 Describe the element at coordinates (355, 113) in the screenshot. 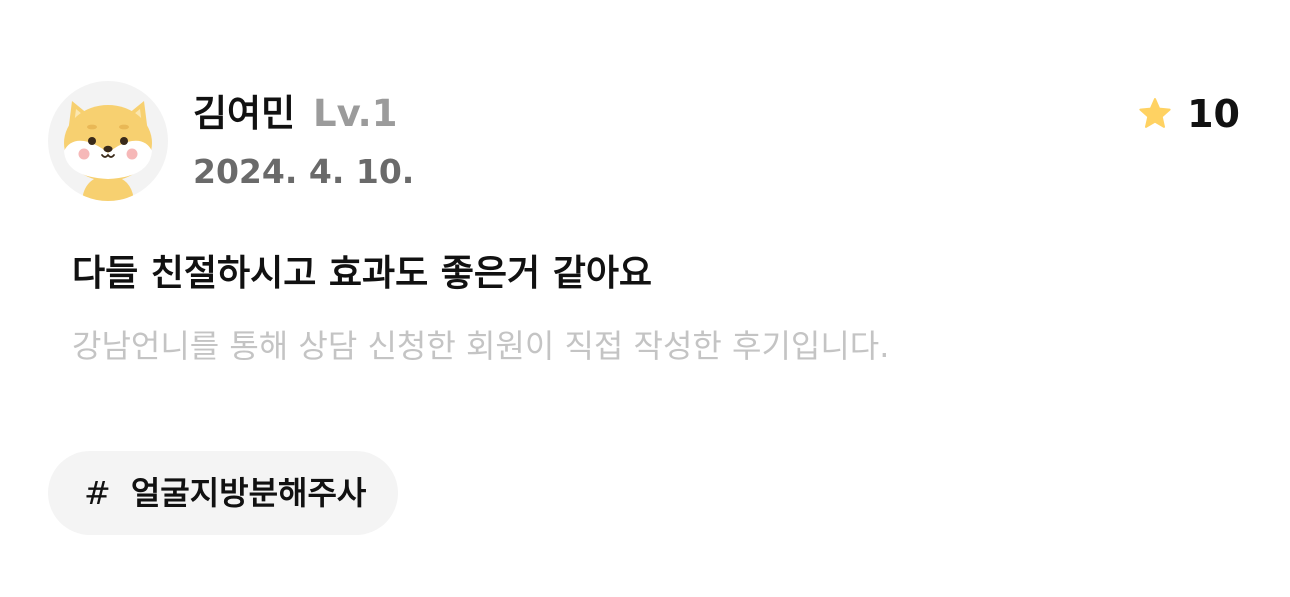

I see `author-level-badge: Lv.1` at that location.